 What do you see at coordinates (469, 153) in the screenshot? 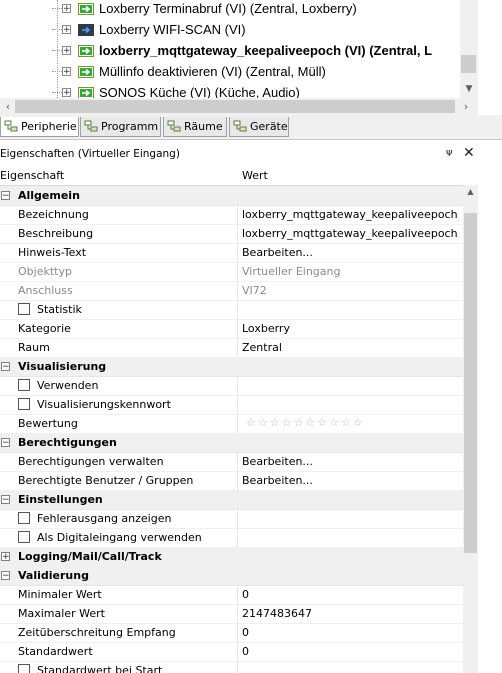
I see `close-icon: ✕` at bounding box center [469, 153].